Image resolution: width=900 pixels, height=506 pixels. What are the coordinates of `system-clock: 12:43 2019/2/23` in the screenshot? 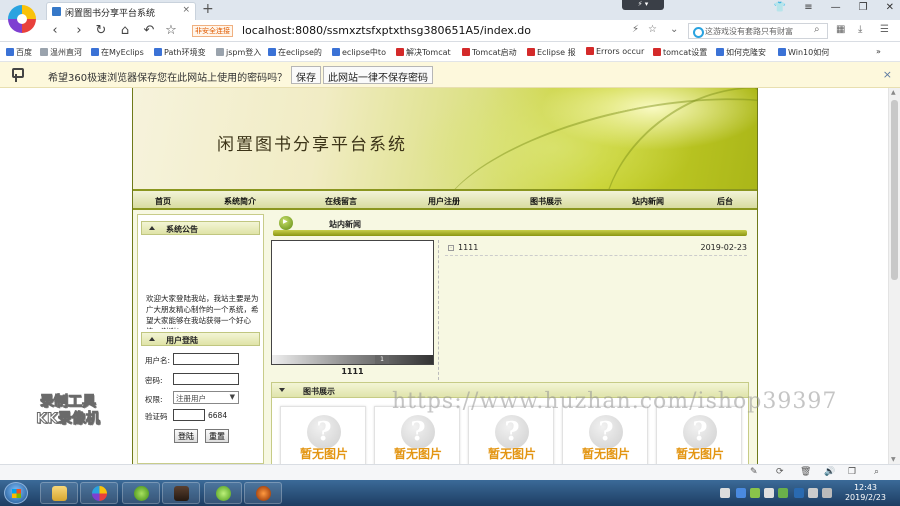 It's located at (865, 493).